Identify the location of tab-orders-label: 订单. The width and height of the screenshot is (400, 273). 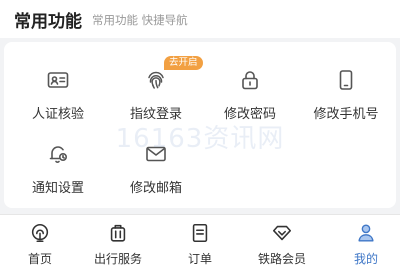
(199, 259).